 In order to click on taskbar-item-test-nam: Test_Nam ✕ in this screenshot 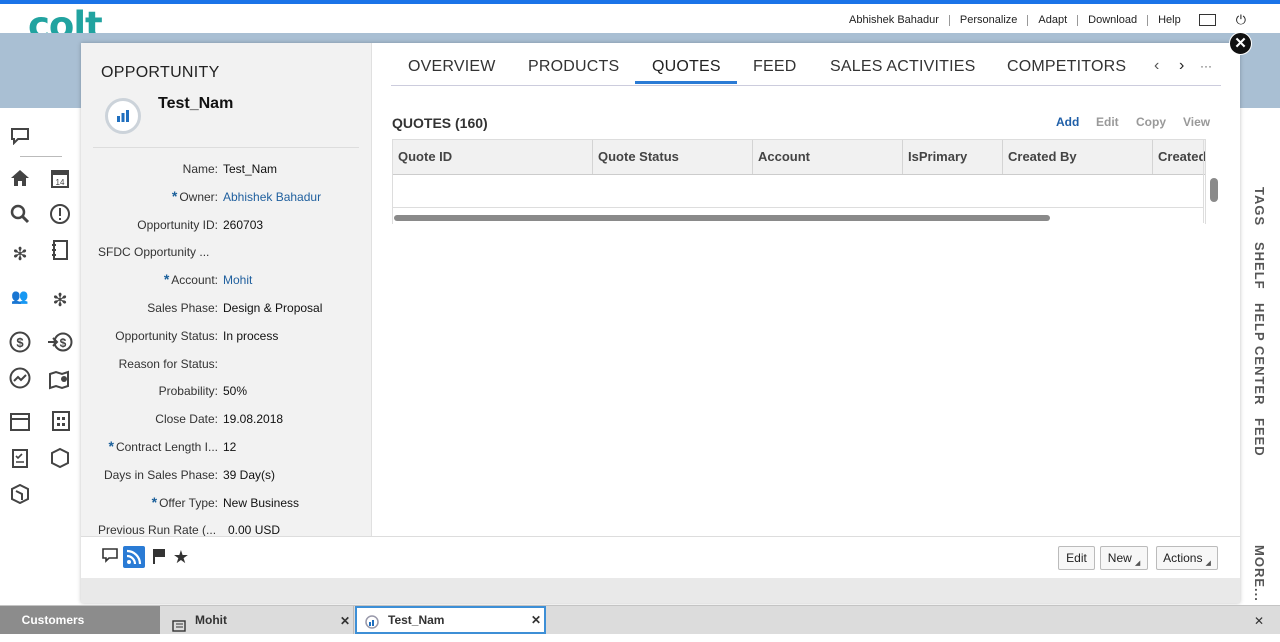, I will do `click(450, 620)`.